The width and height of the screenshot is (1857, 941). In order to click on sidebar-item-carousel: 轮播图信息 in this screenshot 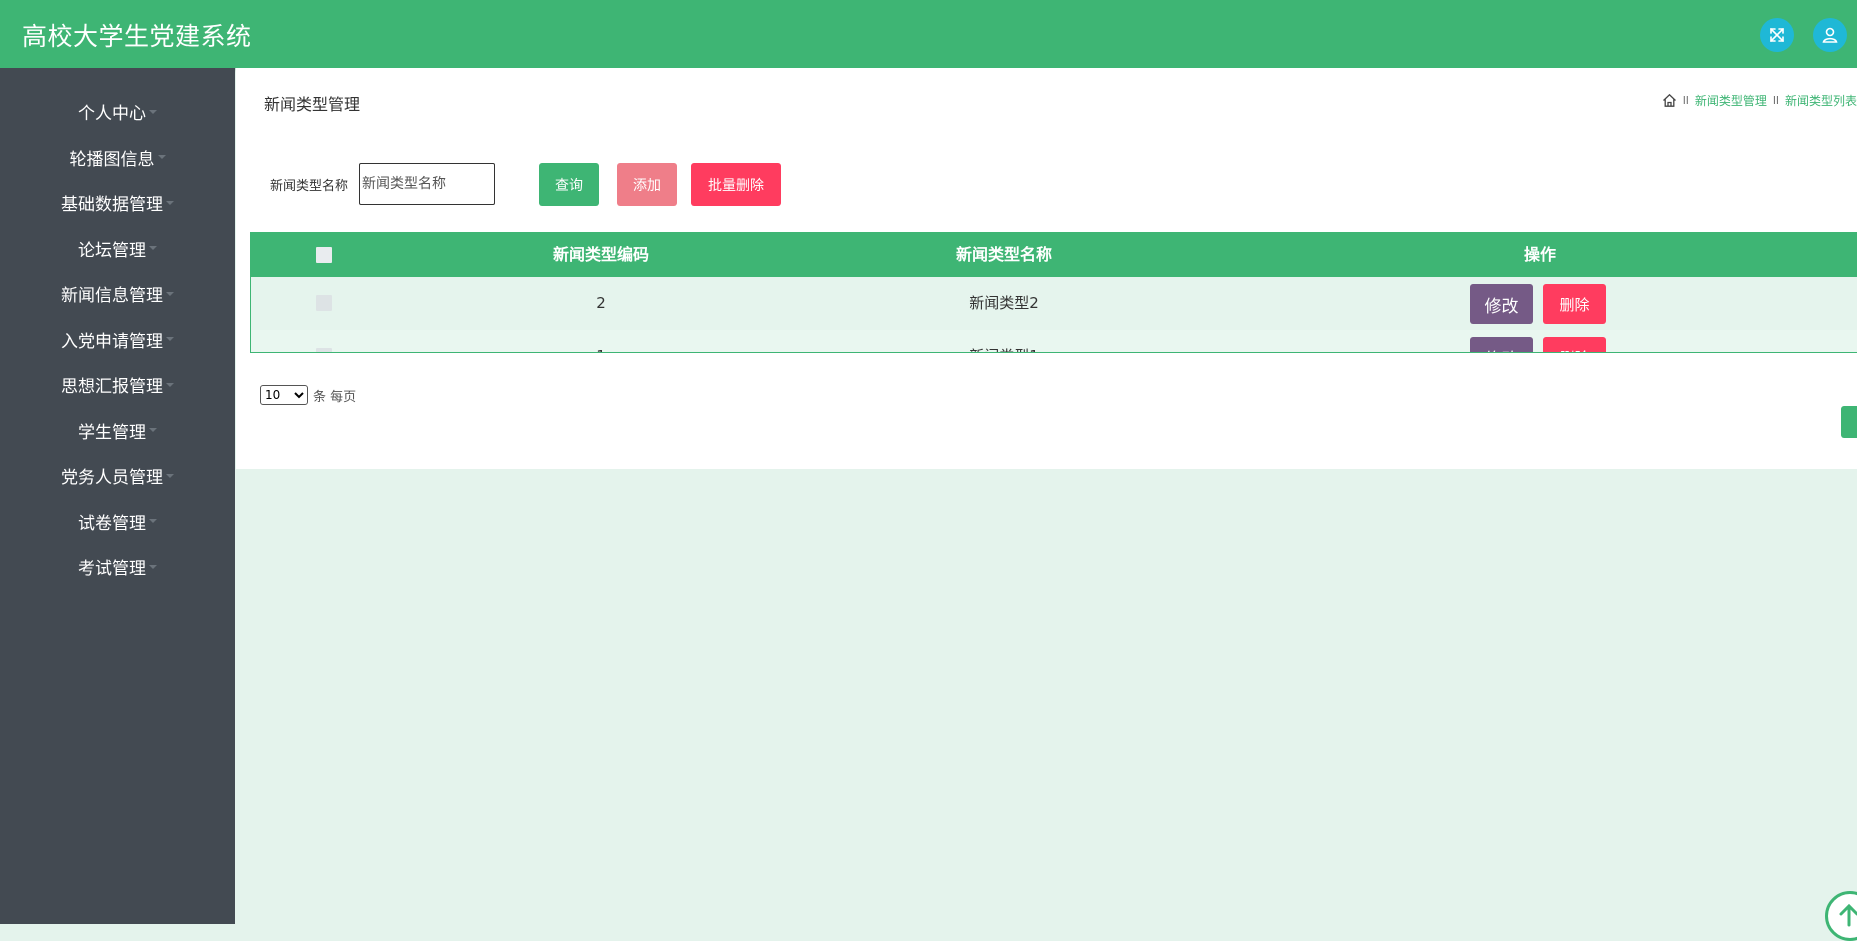, I will do `click(117, 158)`.